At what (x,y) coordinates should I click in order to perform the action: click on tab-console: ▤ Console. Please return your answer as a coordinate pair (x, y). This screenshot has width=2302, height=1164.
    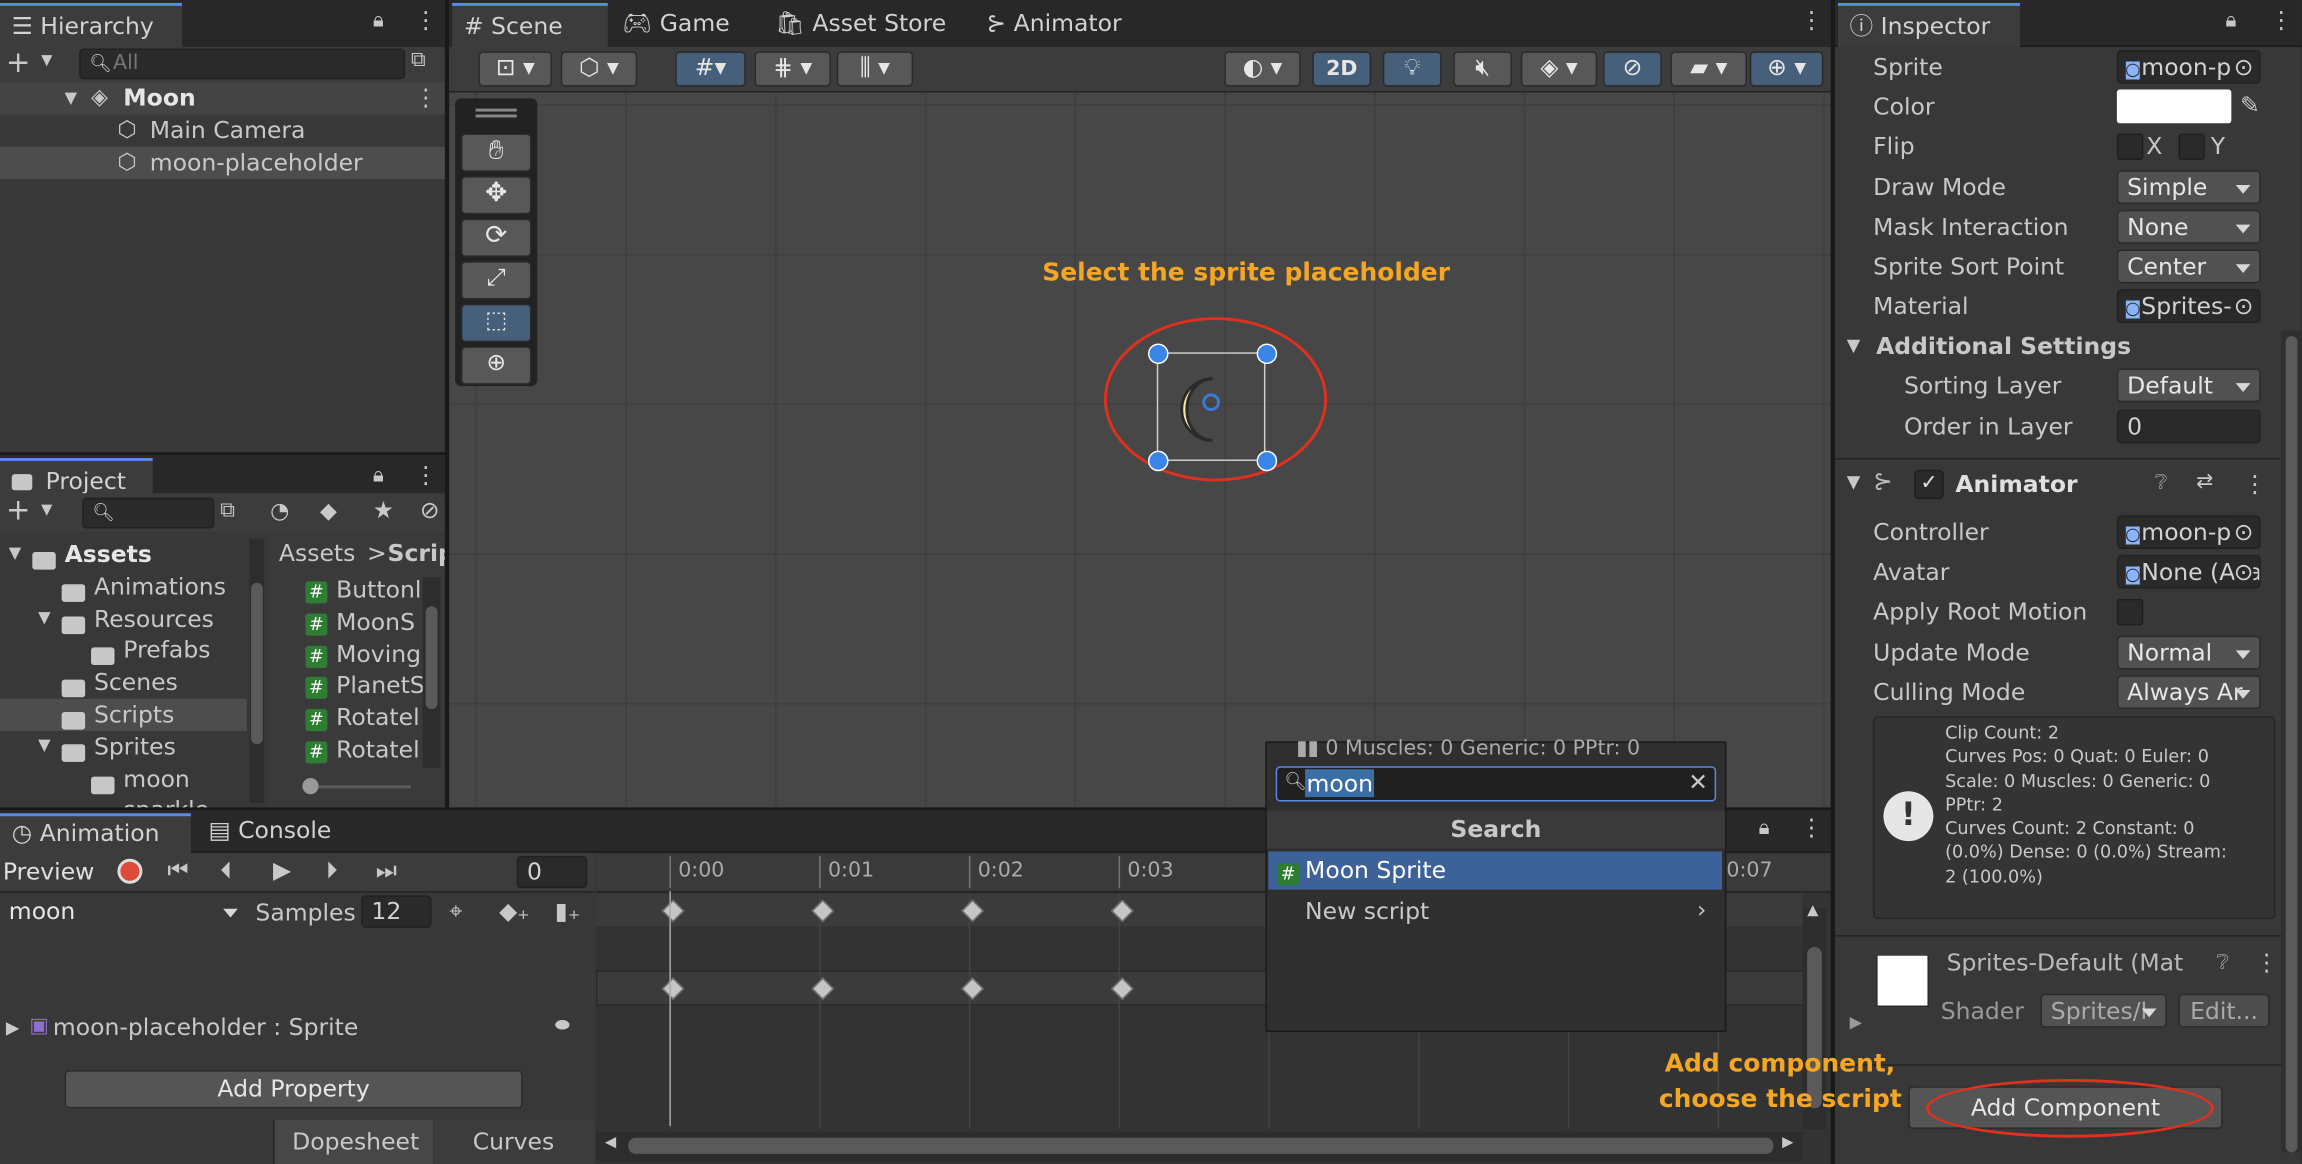
    Looking at the image, I should click on (270, 833).